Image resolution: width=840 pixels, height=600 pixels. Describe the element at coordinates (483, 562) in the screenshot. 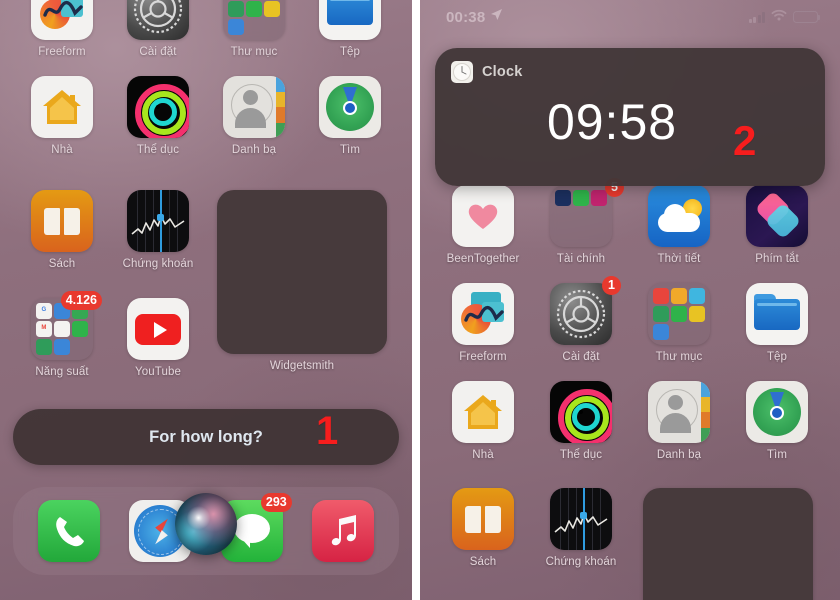

I see `app-label: Sách` at that location.